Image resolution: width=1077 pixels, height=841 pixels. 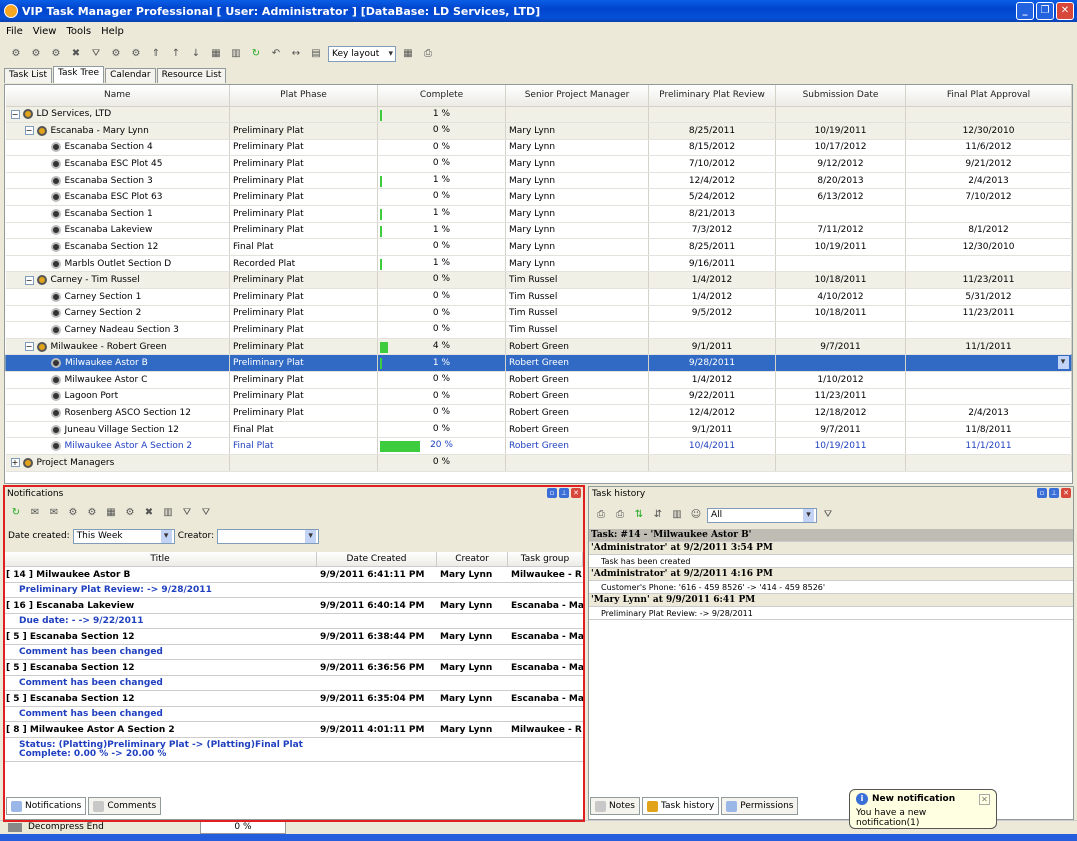 I want to click on mark-read-icon: ✉, so click(x=35, y=513).